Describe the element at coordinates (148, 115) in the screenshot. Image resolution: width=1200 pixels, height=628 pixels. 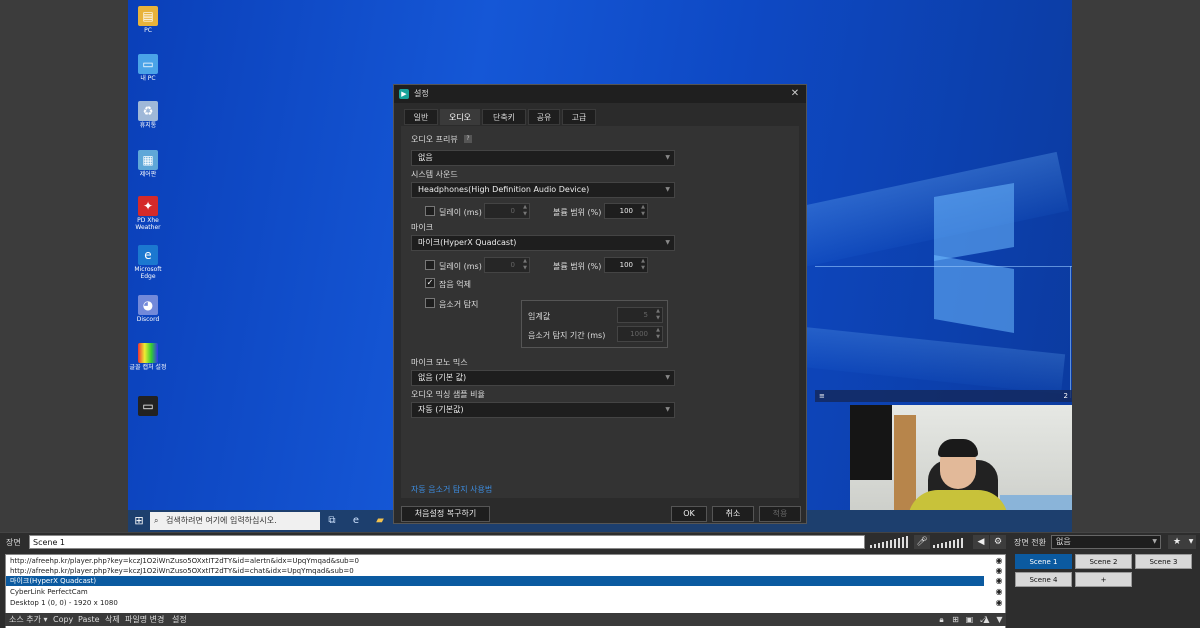
I see `desktop-icon-recycle-bin: ♻ 휴지통` at that location.